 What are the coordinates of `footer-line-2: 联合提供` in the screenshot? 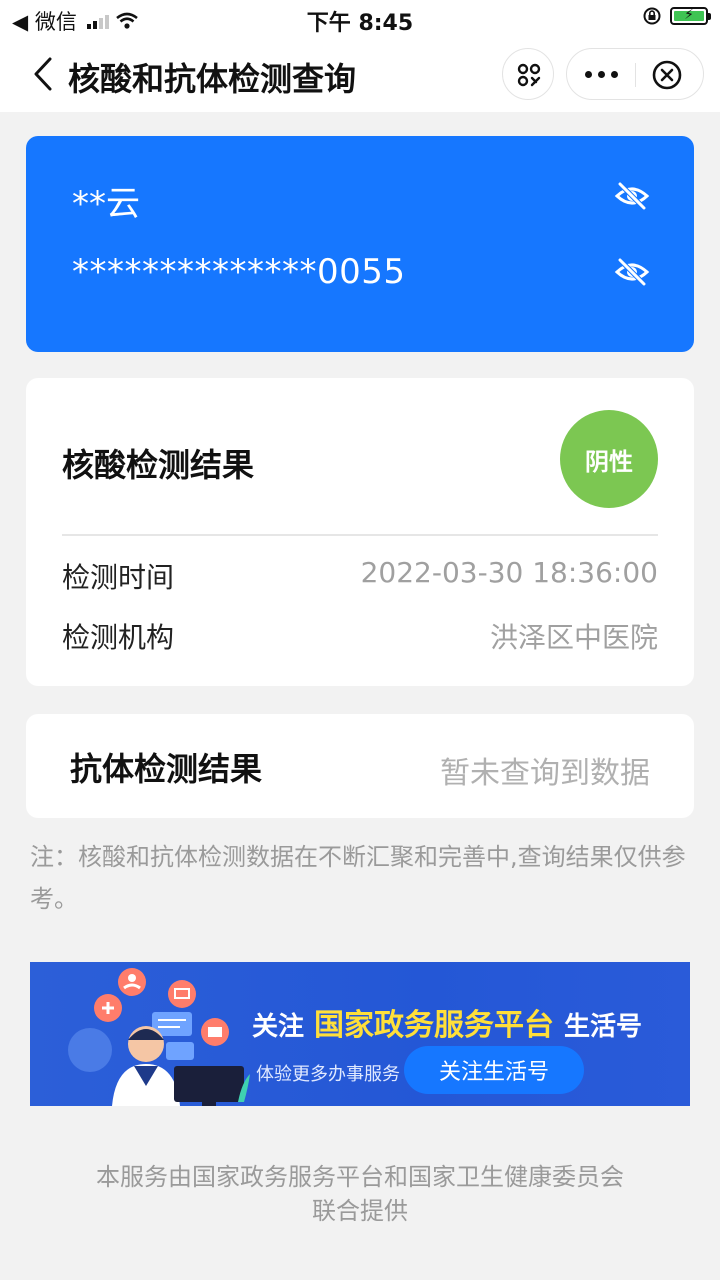 It's located at (360, 1211).